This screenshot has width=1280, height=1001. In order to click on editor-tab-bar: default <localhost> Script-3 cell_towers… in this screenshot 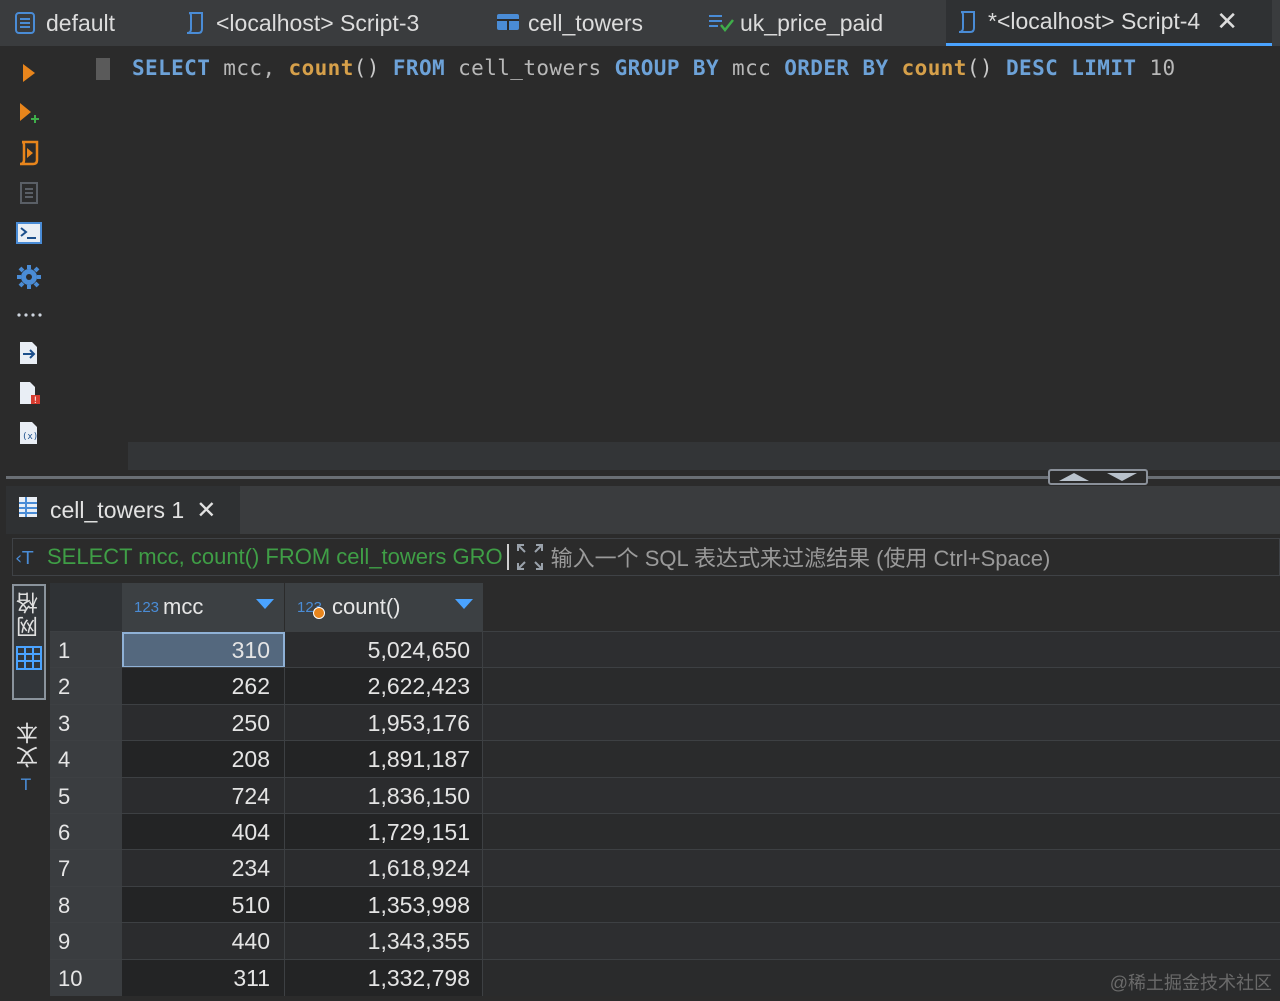, I will do `click(640, 23)`.